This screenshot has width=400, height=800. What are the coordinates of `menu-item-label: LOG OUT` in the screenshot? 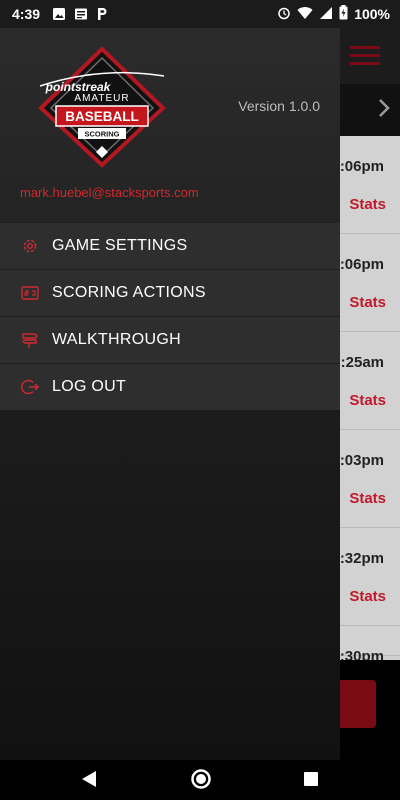 It's located at (89, 386).